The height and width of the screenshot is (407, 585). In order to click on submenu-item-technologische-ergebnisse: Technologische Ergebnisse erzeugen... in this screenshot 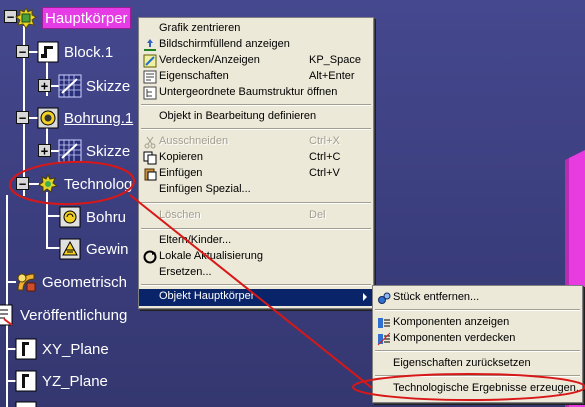, I will do `click(479, 389)`.